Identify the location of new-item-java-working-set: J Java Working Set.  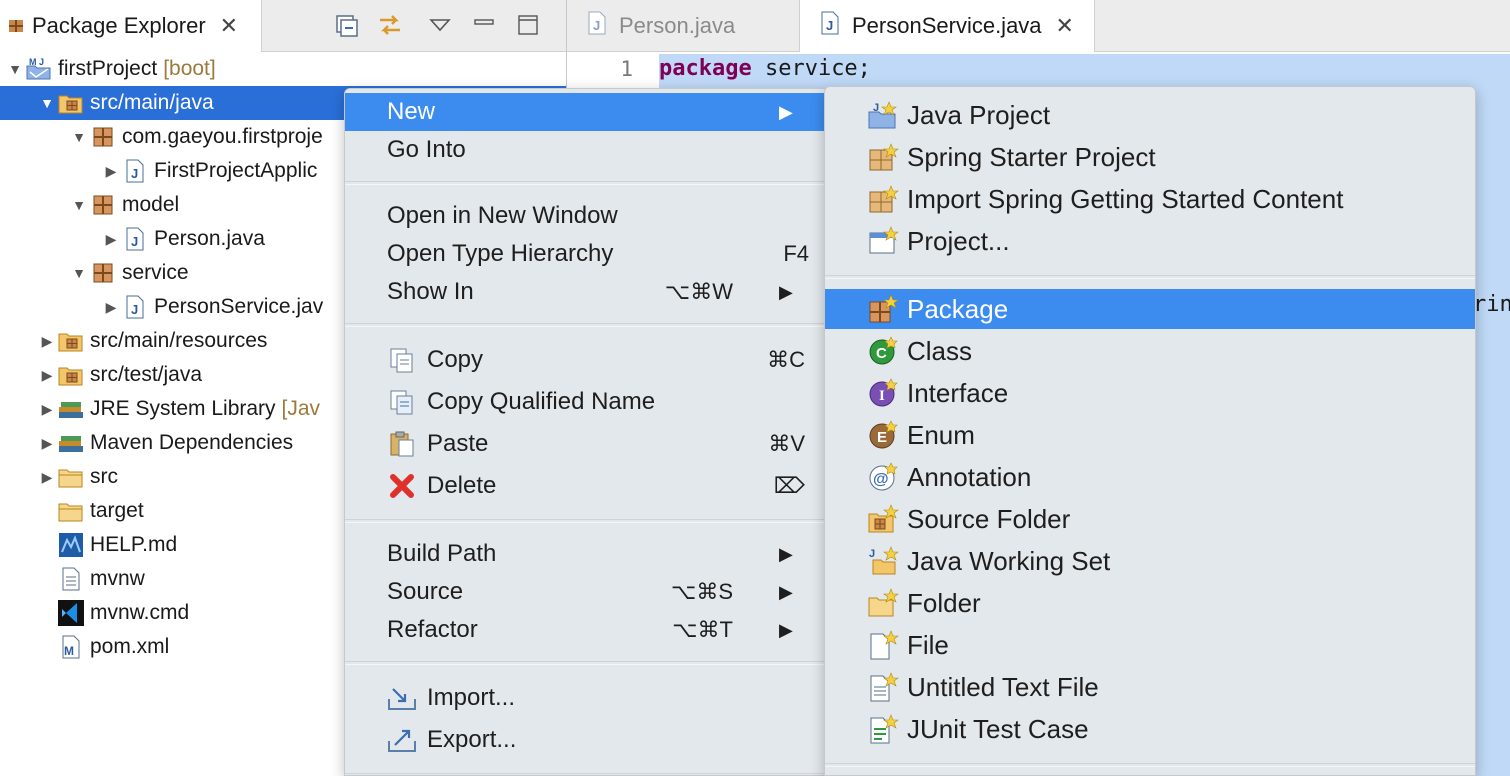
(1150, 561).